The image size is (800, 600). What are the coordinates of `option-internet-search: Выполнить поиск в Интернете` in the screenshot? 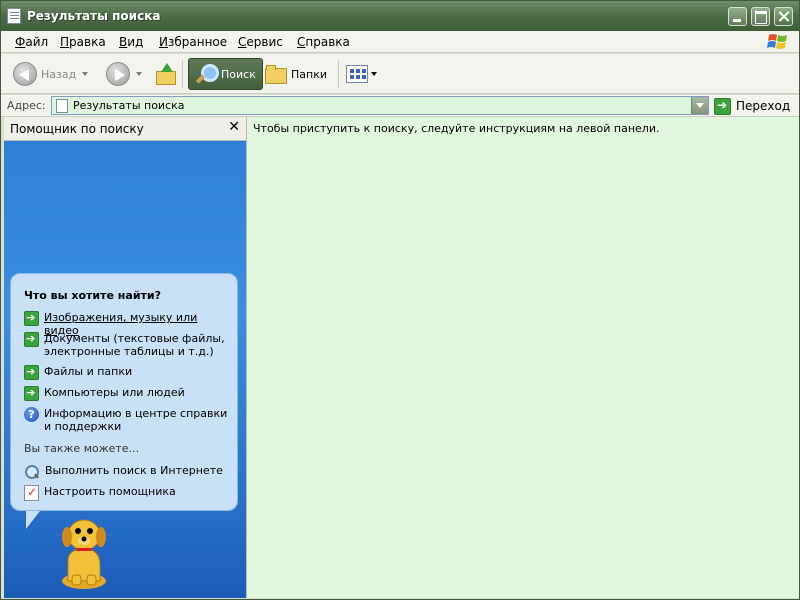 It's located at (126, 472).